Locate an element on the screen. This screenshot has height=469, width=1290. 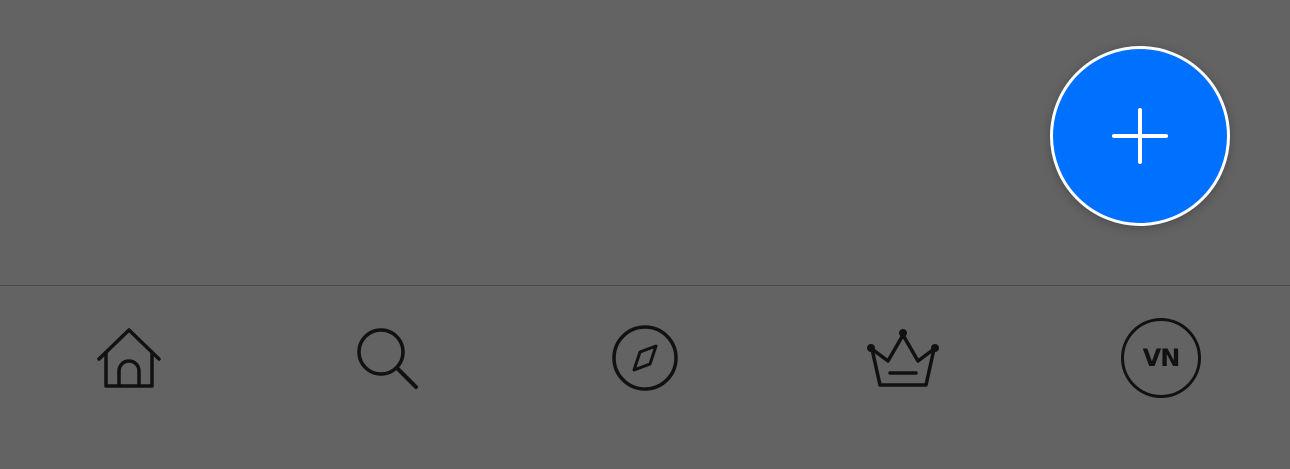
tab-search is located at coordinates (387, 358).